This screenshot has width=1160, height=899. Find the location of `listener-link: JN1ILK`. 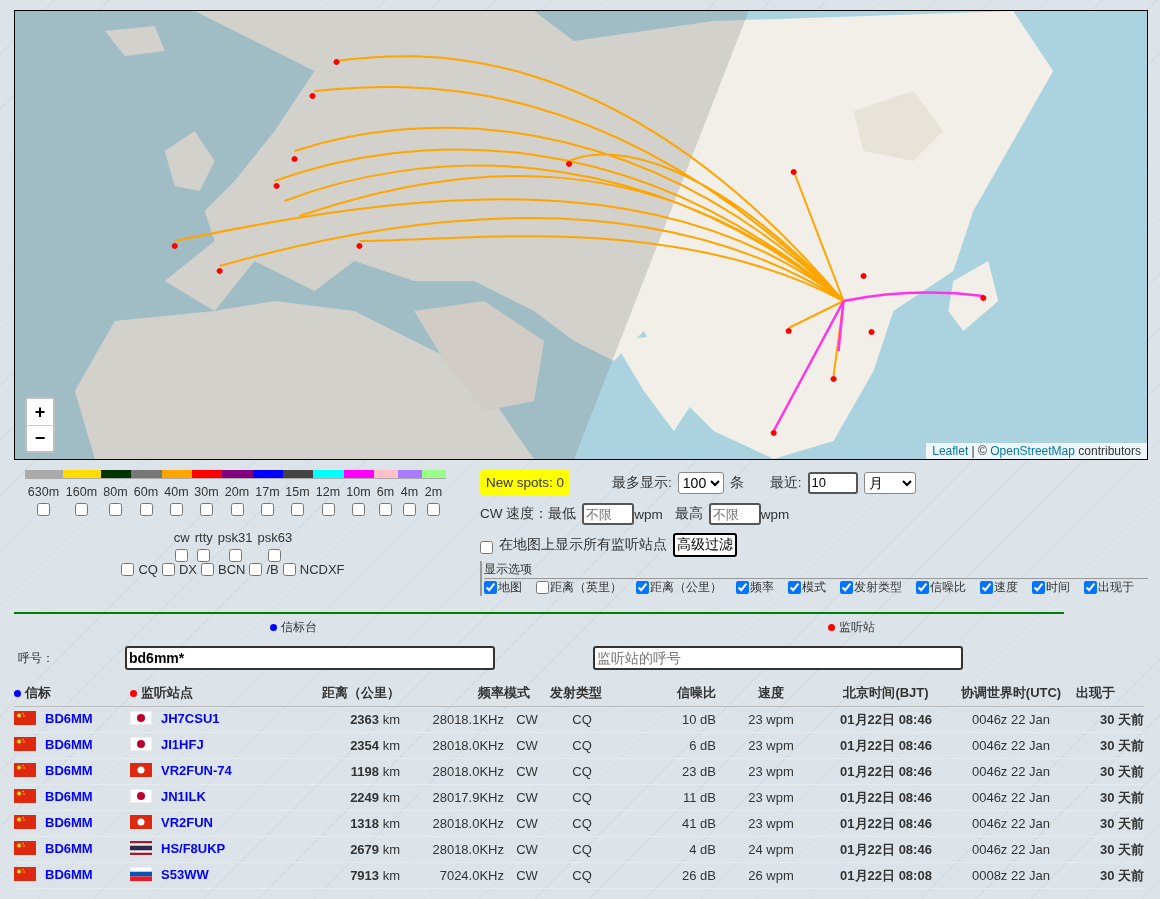

listener-link: JN1ILK is located at coordinates (183, 796).